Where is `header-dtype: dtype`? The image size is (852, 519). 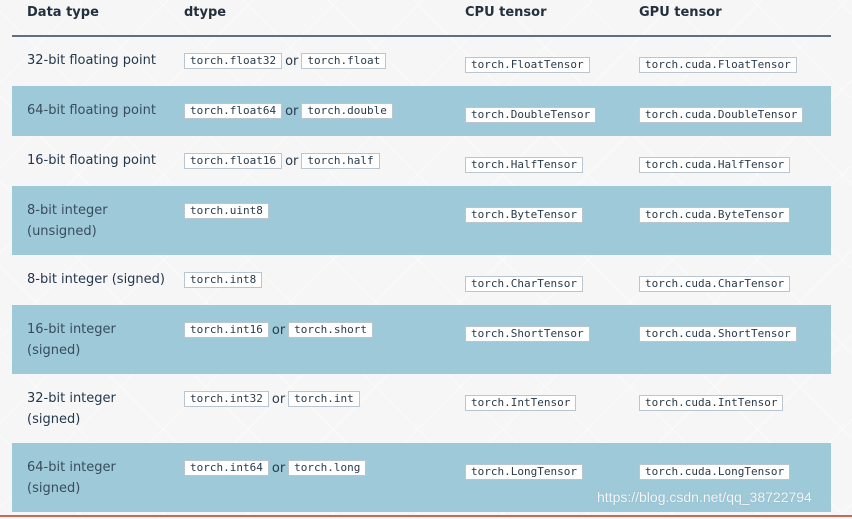
header-dtype: dtype is located at coordinates (205, 12).